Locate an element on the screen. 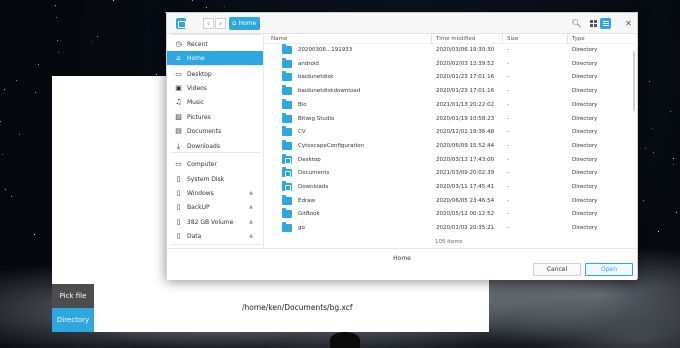 This screenshot has height=348, width=680. file-time-modified: 2021/01/13 20:22:02 is located at coordinates (465, 104).